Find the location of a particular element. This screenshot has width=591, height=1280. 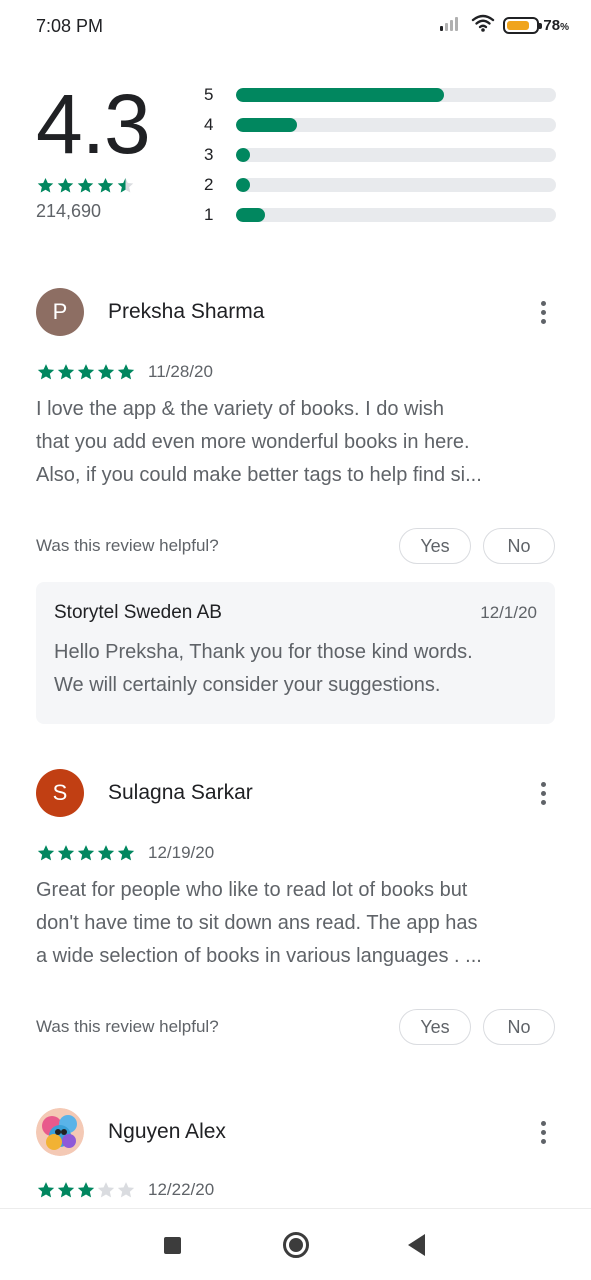

avatar: P is located at coordinates (60, 312).